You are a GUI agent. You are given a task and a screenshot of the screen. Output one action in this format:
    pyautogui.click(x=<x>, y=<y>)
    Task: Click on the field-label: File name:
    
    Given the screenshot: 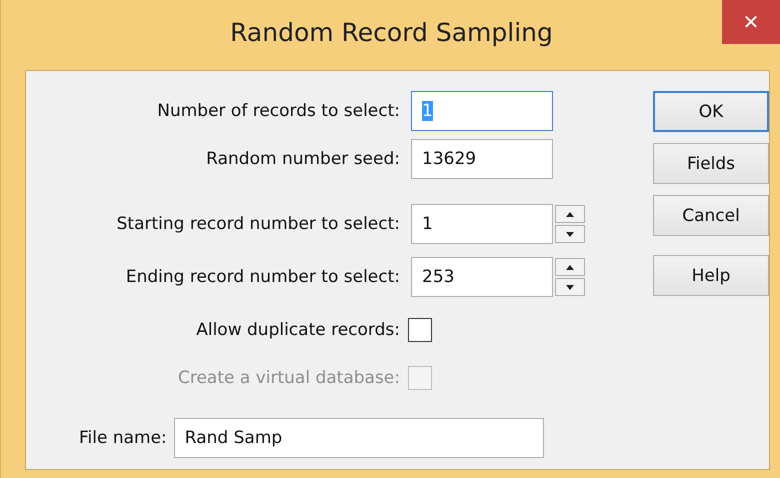 What is the action you would take?
    pyautogui.click(x=123, y=438)
    